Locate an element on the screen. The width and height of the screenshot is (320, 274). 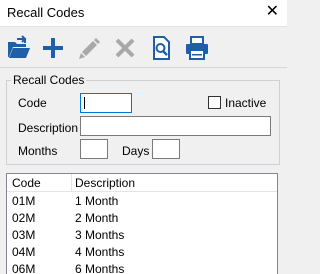
add-button is located at coordinates (53, 48).